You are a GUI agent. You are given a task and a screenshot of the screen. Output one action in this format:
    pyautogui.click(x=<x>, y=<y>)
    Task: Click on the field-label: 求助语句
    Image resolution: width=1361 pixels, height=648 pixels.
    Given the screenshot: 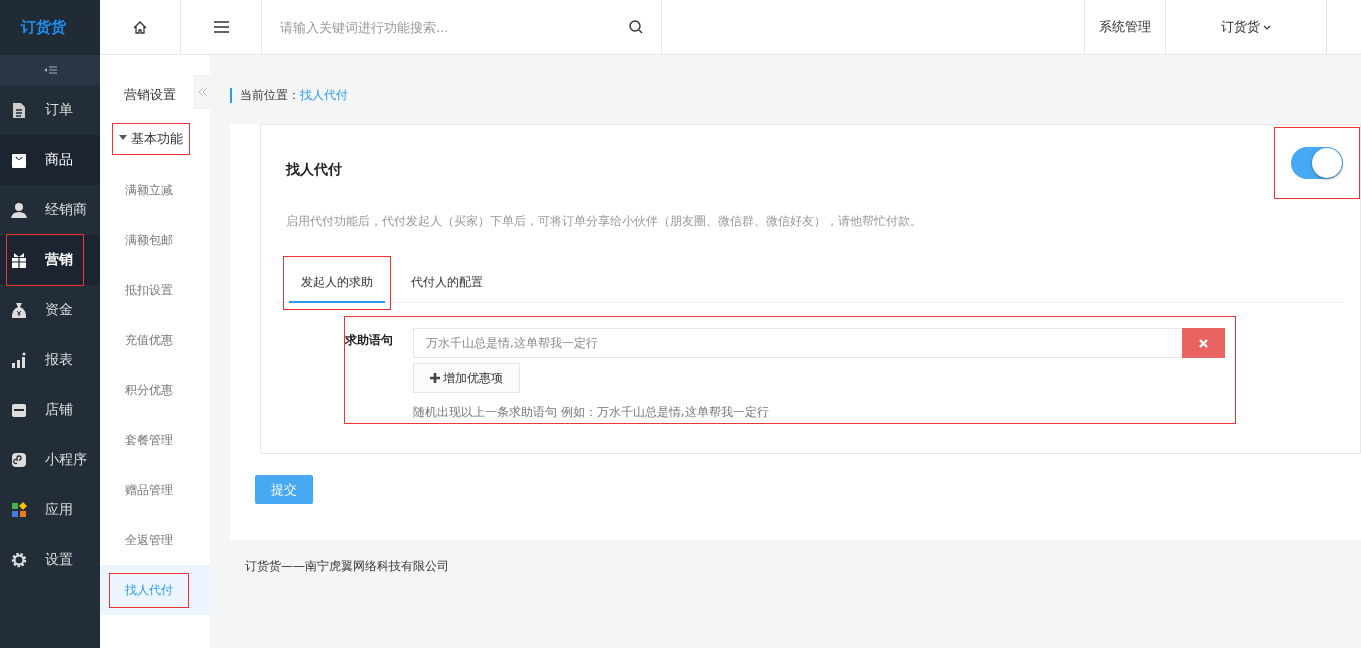 What is the action you would take?
    pyautogui.click(x=369, y=340)
    